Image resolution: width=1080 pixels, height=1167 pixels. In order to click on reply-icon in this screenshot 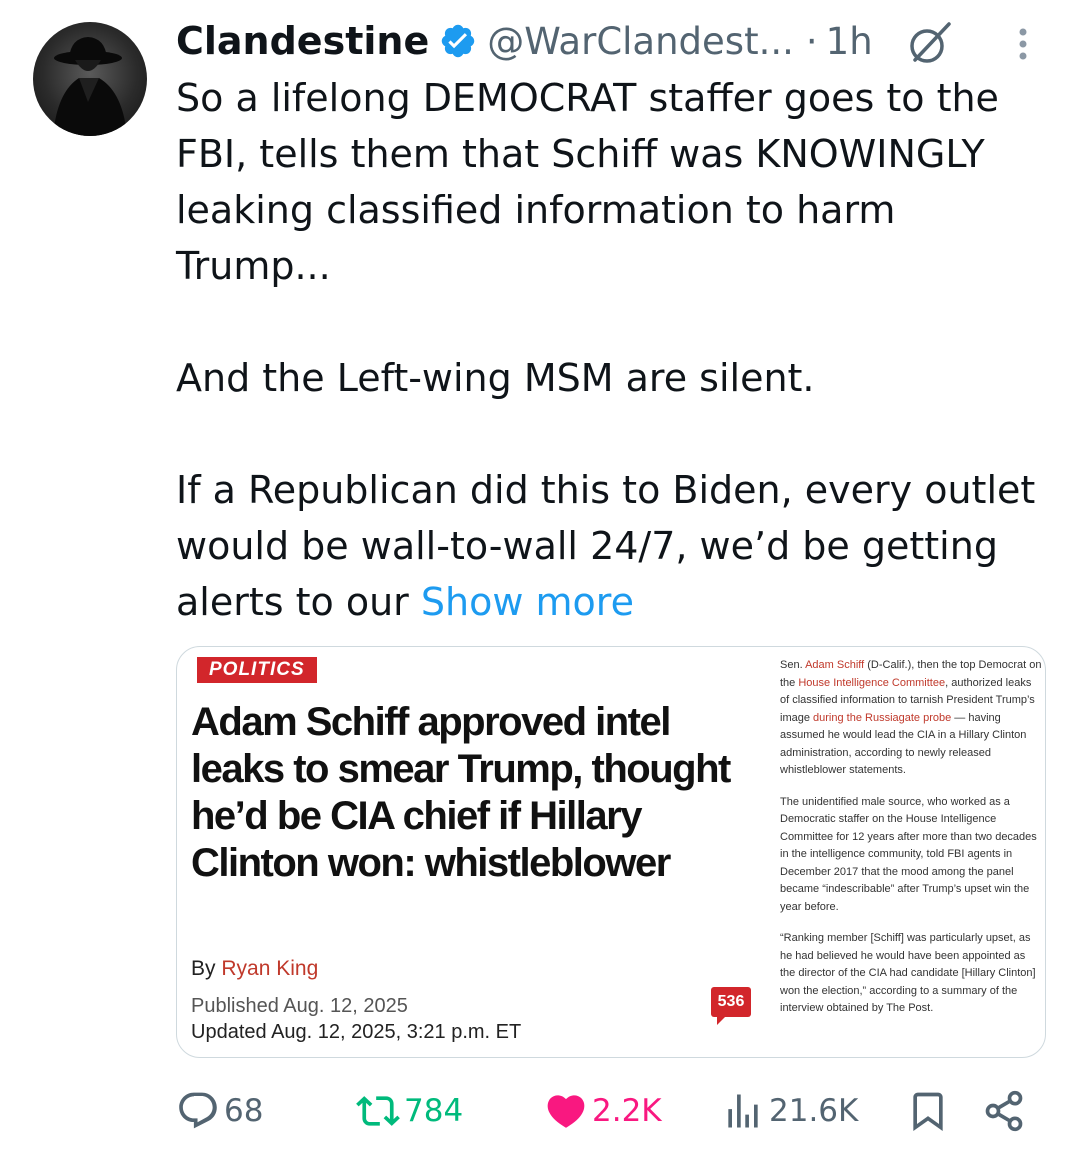, I will do `click(198, 1110)`.